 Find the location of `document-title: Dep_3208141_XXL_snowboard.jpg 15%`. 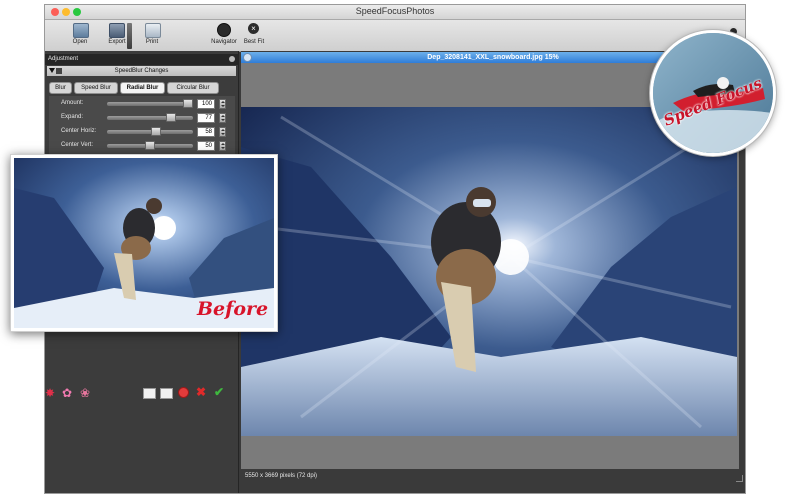

document-title: Dep_3208141_XXL_snowboard.jpg 15% is located at coordinates (493, 57).